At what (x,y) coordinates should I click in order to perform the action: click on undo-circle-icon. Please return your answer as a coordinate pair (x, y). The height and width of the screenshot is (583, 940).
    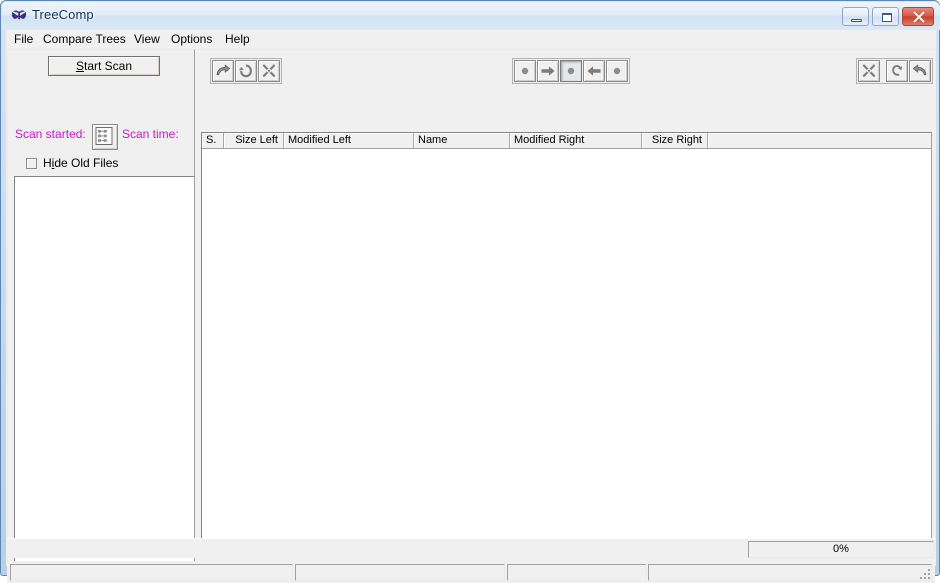
    Looking at the image, I should click on (897, 70).